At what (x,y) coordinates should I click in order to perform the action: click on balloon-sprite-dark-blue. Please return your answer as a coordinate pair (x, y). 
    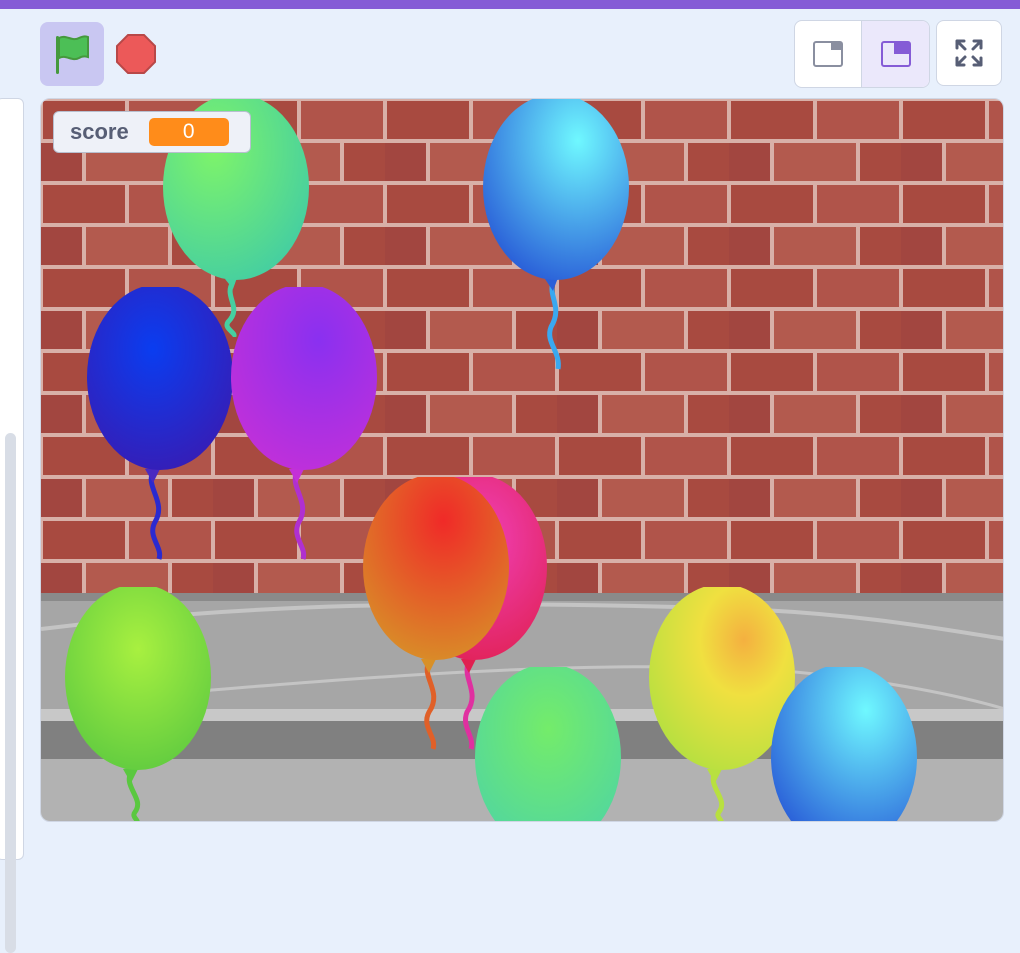
    Looking at the image, I should click on (162, 424).